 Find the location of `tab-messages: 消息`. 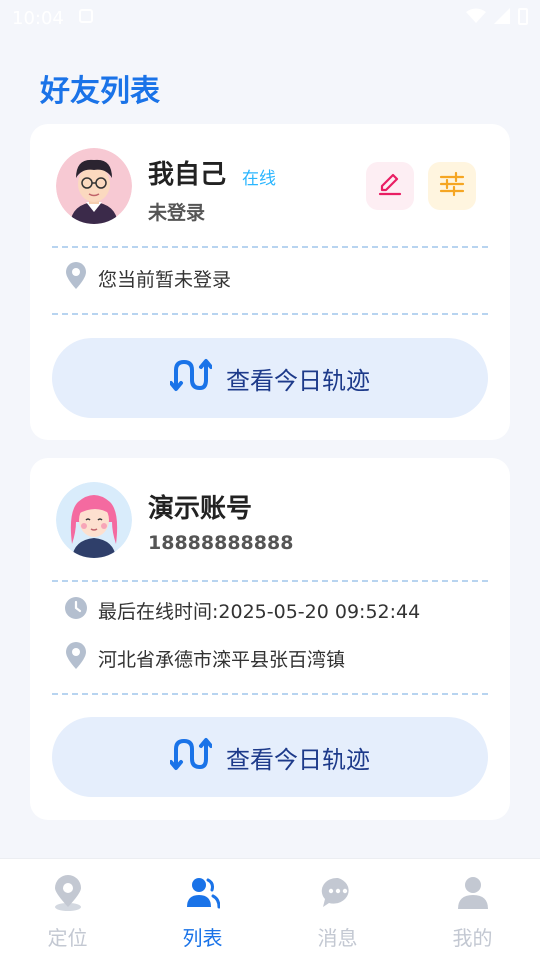

tab-messages: 消息 is located at coordinates (337, 909).